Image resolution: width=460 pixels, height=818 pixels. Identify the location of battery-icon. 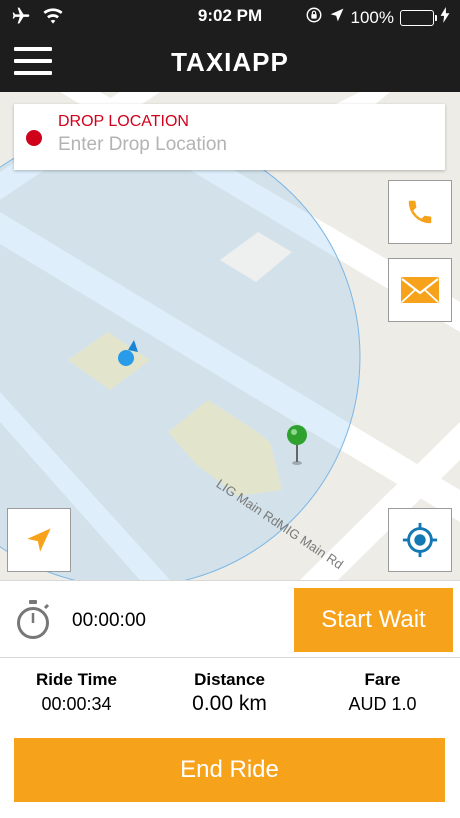
(418, 17).